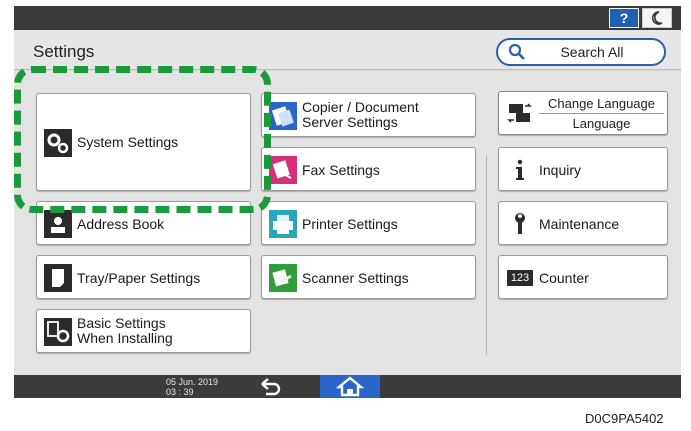 The height and width of the screenshot is (431, 691). I want to click on date-text: 05 Jun. 2019, so click(192, 382).